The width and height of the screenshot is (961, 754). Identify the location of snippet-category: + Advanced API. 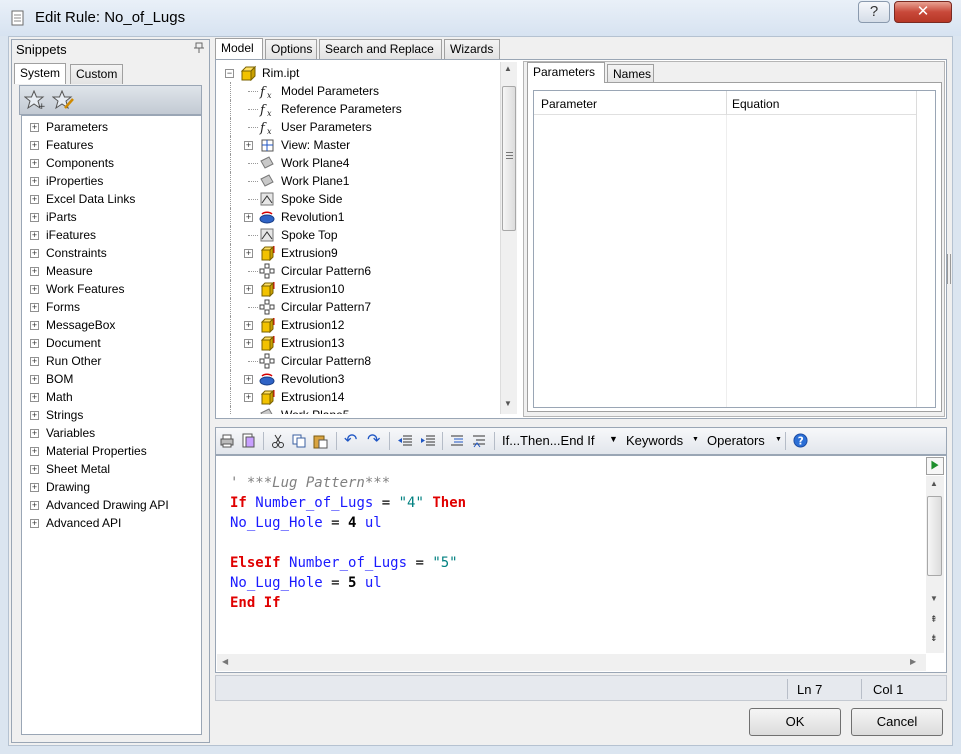
(111, 523).